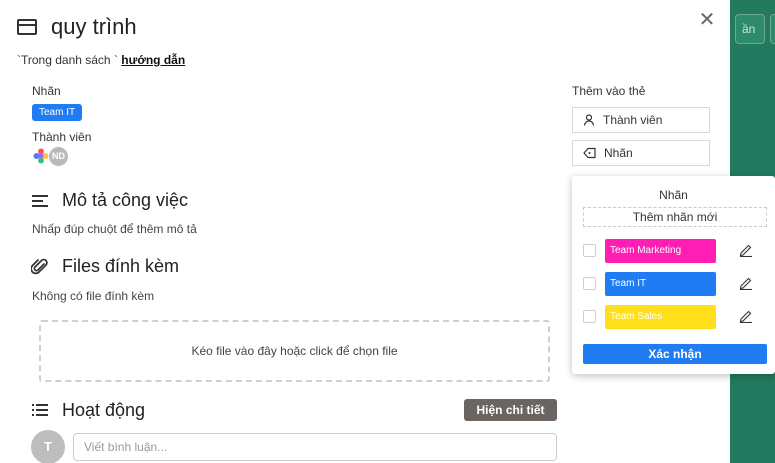  I want to click on comment-avatar: T, so click(48, 446).